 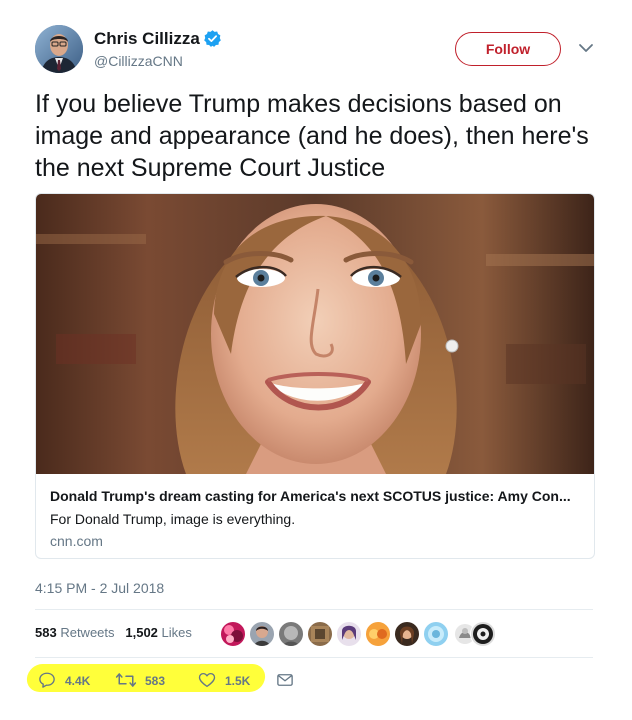 What do you see at coordinates (212, 38) in the screenshot?
I see `verified-icon` at bounding box center [212, 38].